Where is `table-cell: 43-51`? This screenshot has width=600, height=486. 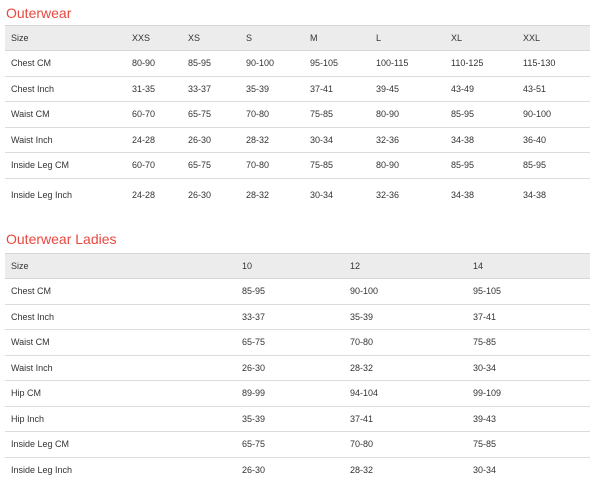 table-cell: 43-51 is located at coordinates (535, 88).